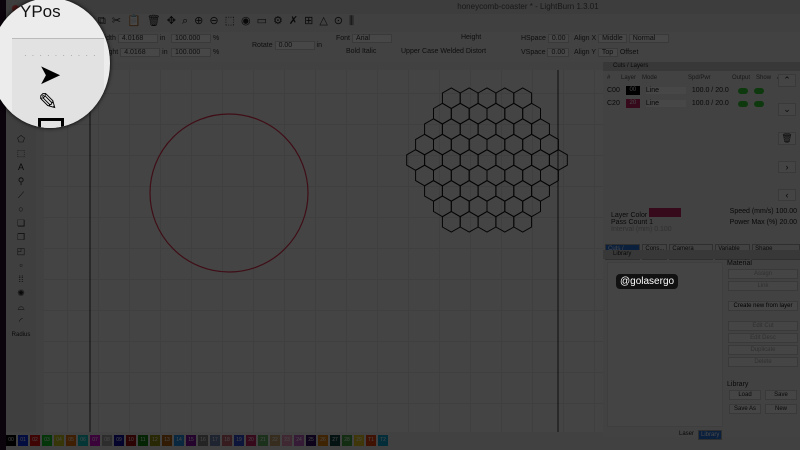  What do you see at coordinates (23, 440) in the screenshot?
I see `palette-color: 01` at bounding box center [23, 440].